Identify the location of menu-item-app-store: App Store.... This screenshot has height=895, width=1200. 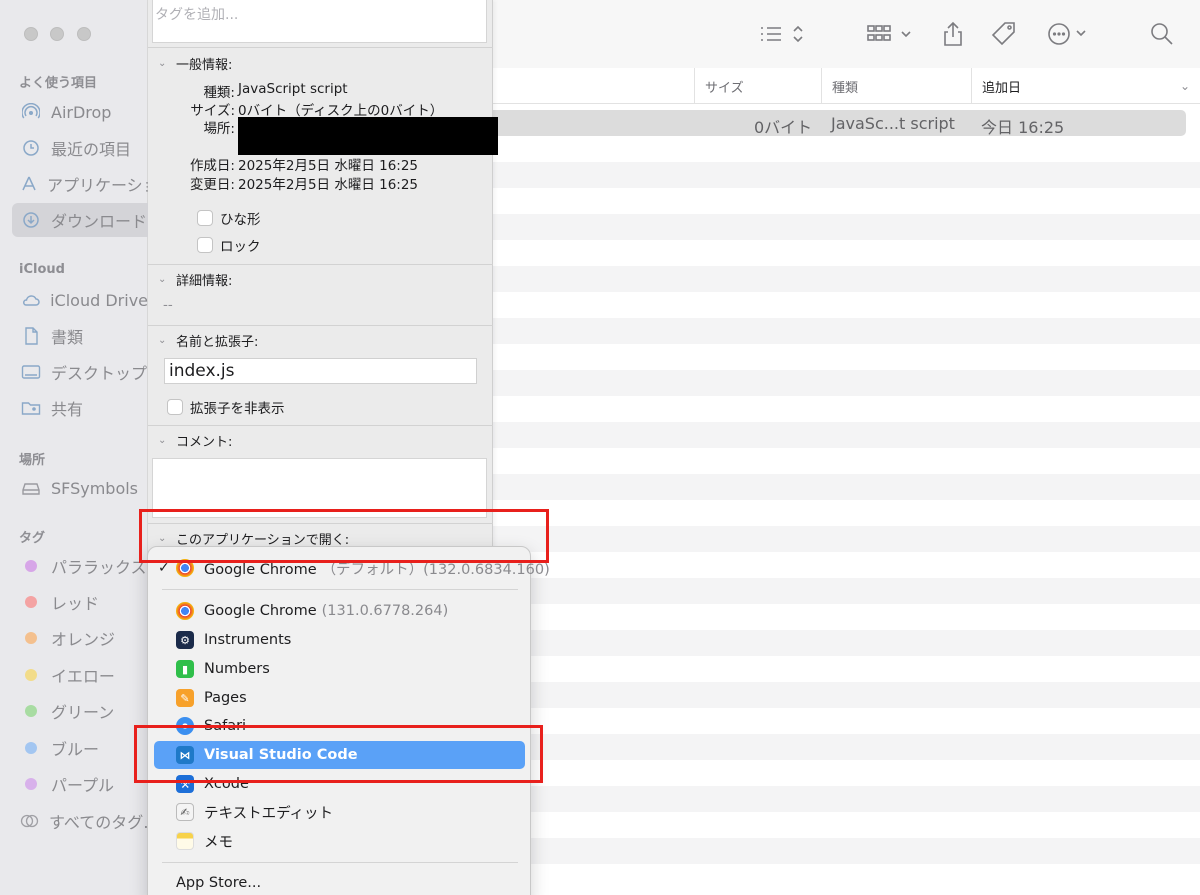
(339, 882).